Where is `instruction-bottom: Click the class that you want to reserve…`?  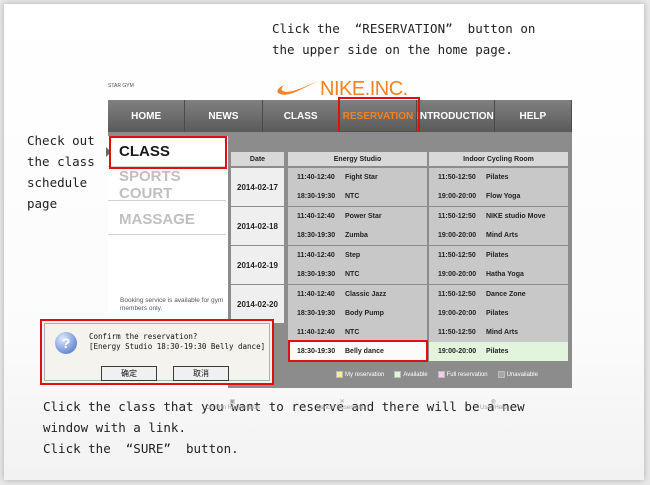
instruction-bottom: Click the class that you want to reserve… is located at coordinates (284, 427).